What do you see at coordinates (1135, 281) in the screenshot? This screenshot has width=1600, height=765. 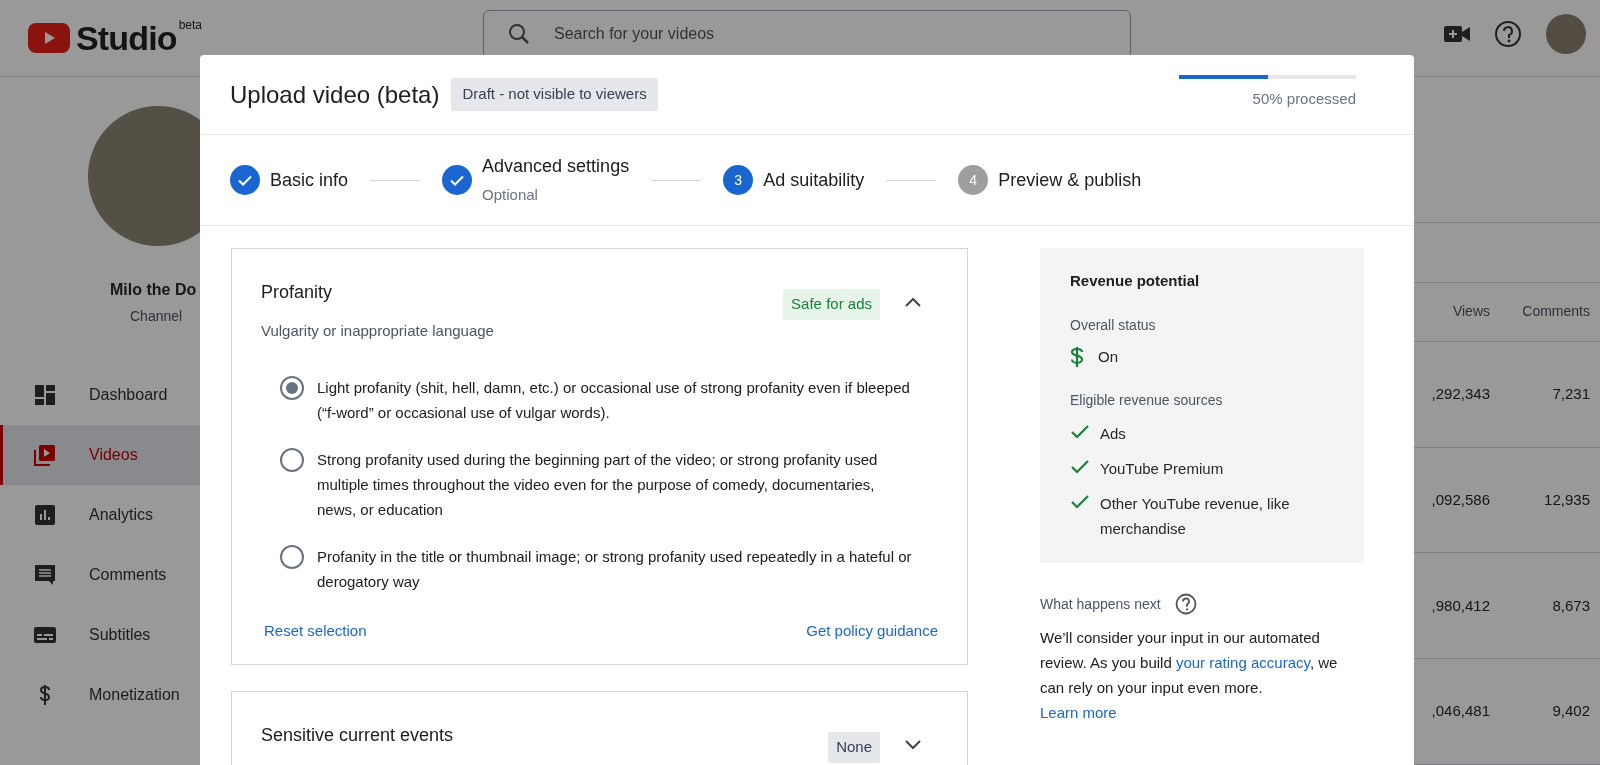 I see `panel-title: Revenue potential` at bounding box center [1135, 281].